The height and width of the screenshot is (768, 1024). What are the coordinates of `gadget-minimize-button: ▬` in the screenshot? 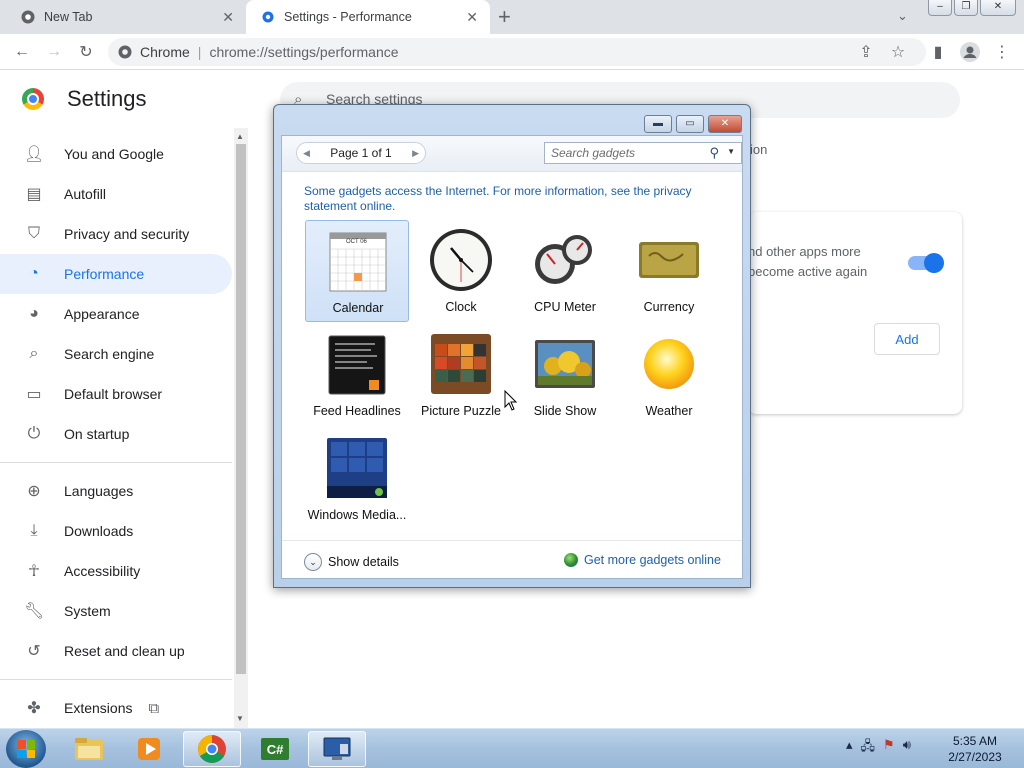 It's located at (658, 124).